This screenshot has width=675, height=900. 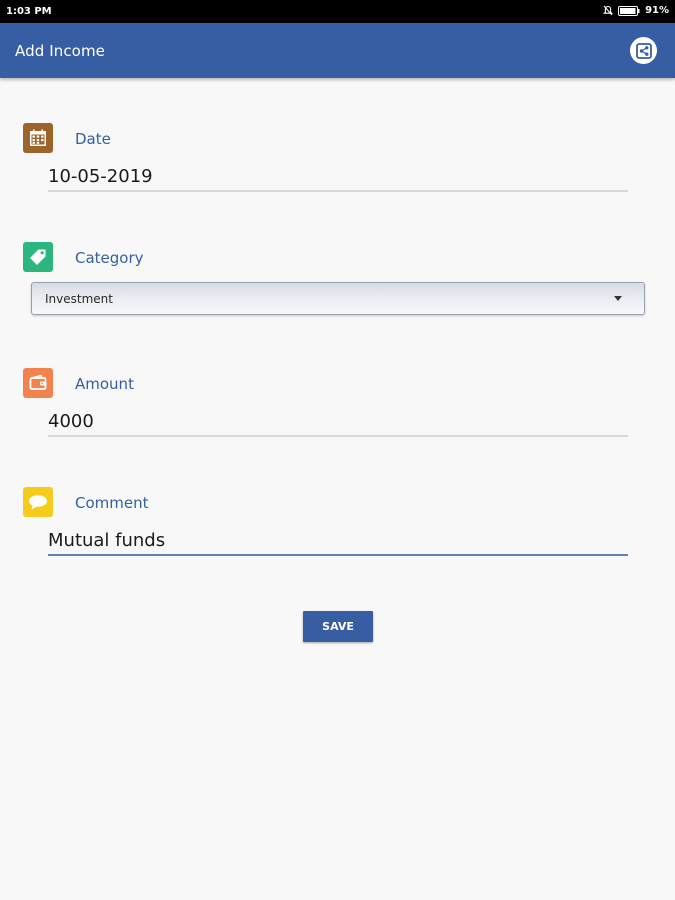 I want to click on speech-bubble-icon, so click(x=38, y=502).